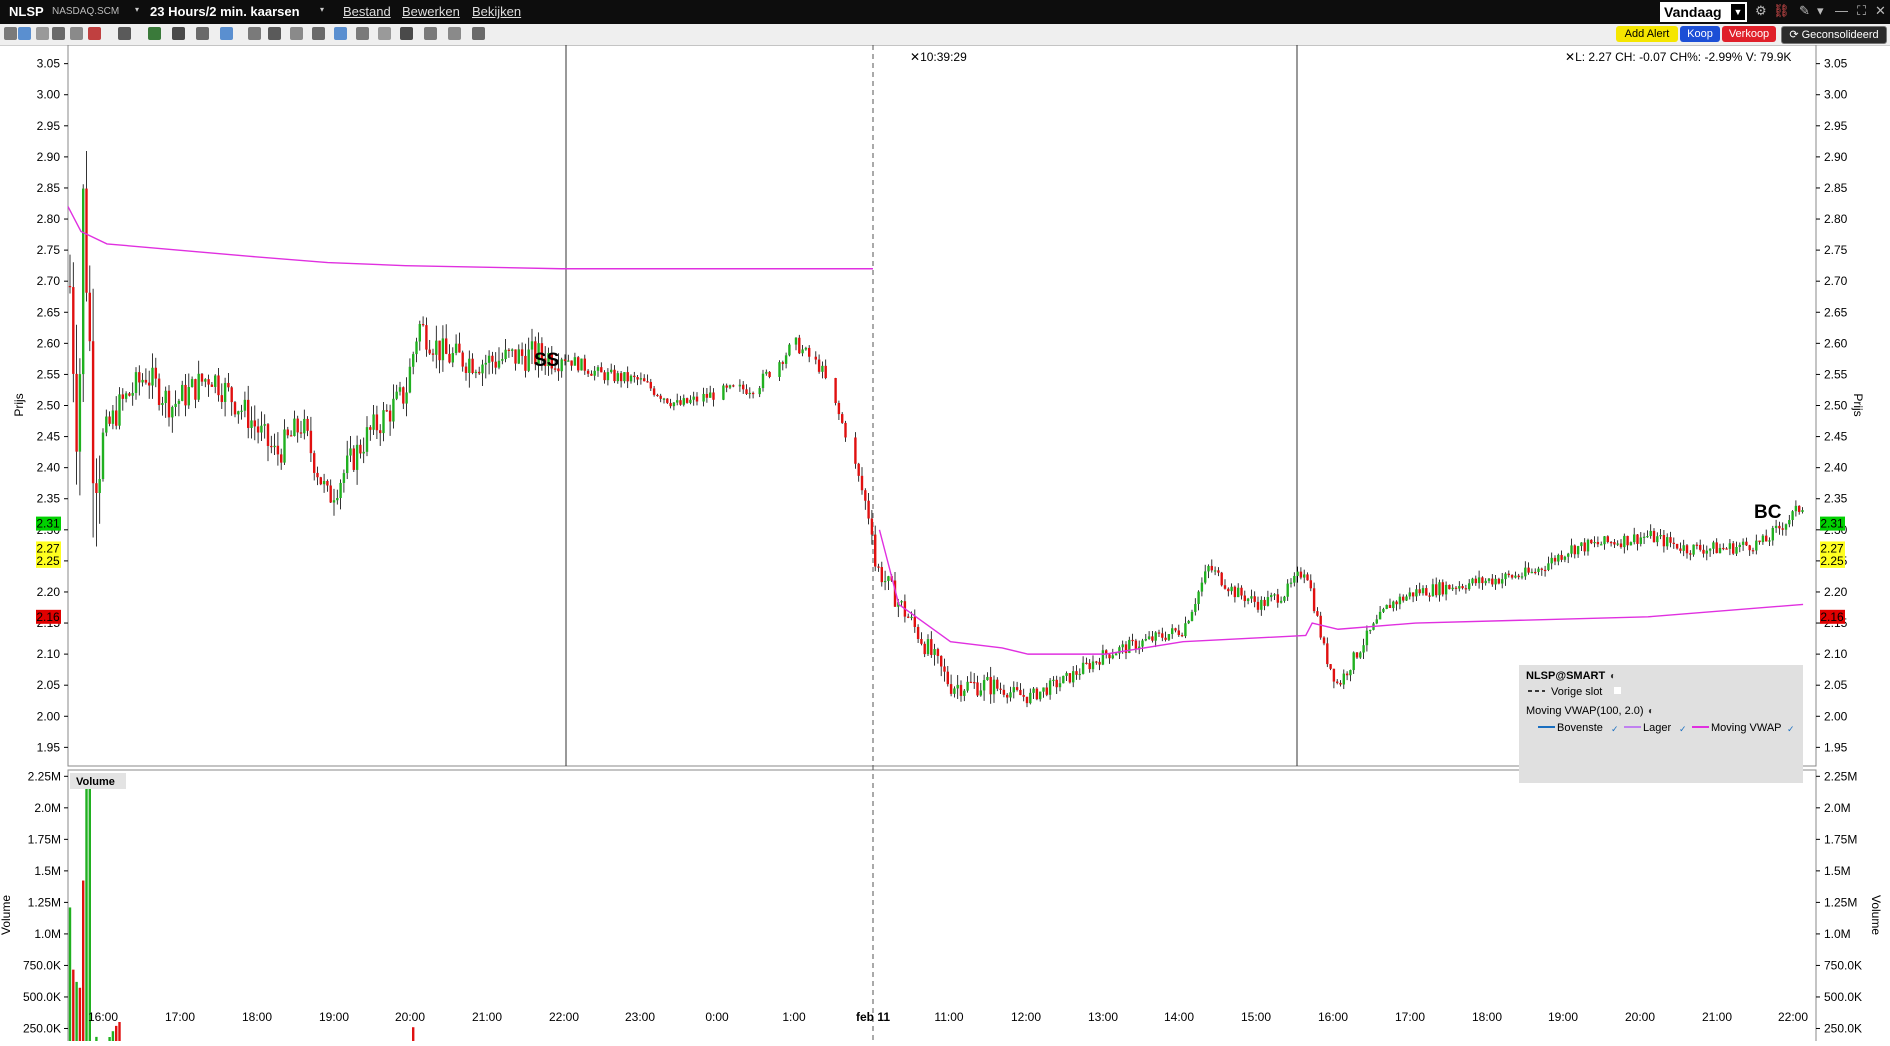  I want to click on volume-bar, so click(70, 976).